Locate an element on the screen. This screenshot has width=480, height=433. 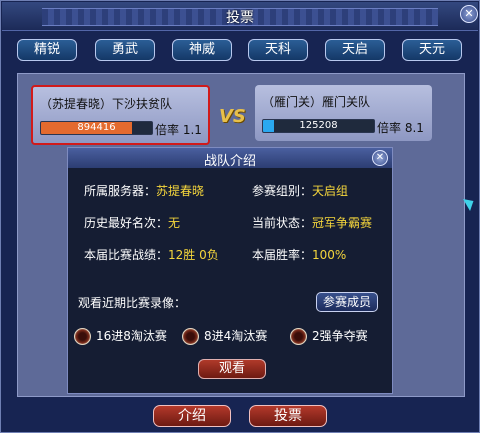
title-bar: 投票 ✕ is located at coordinates (240, 16).